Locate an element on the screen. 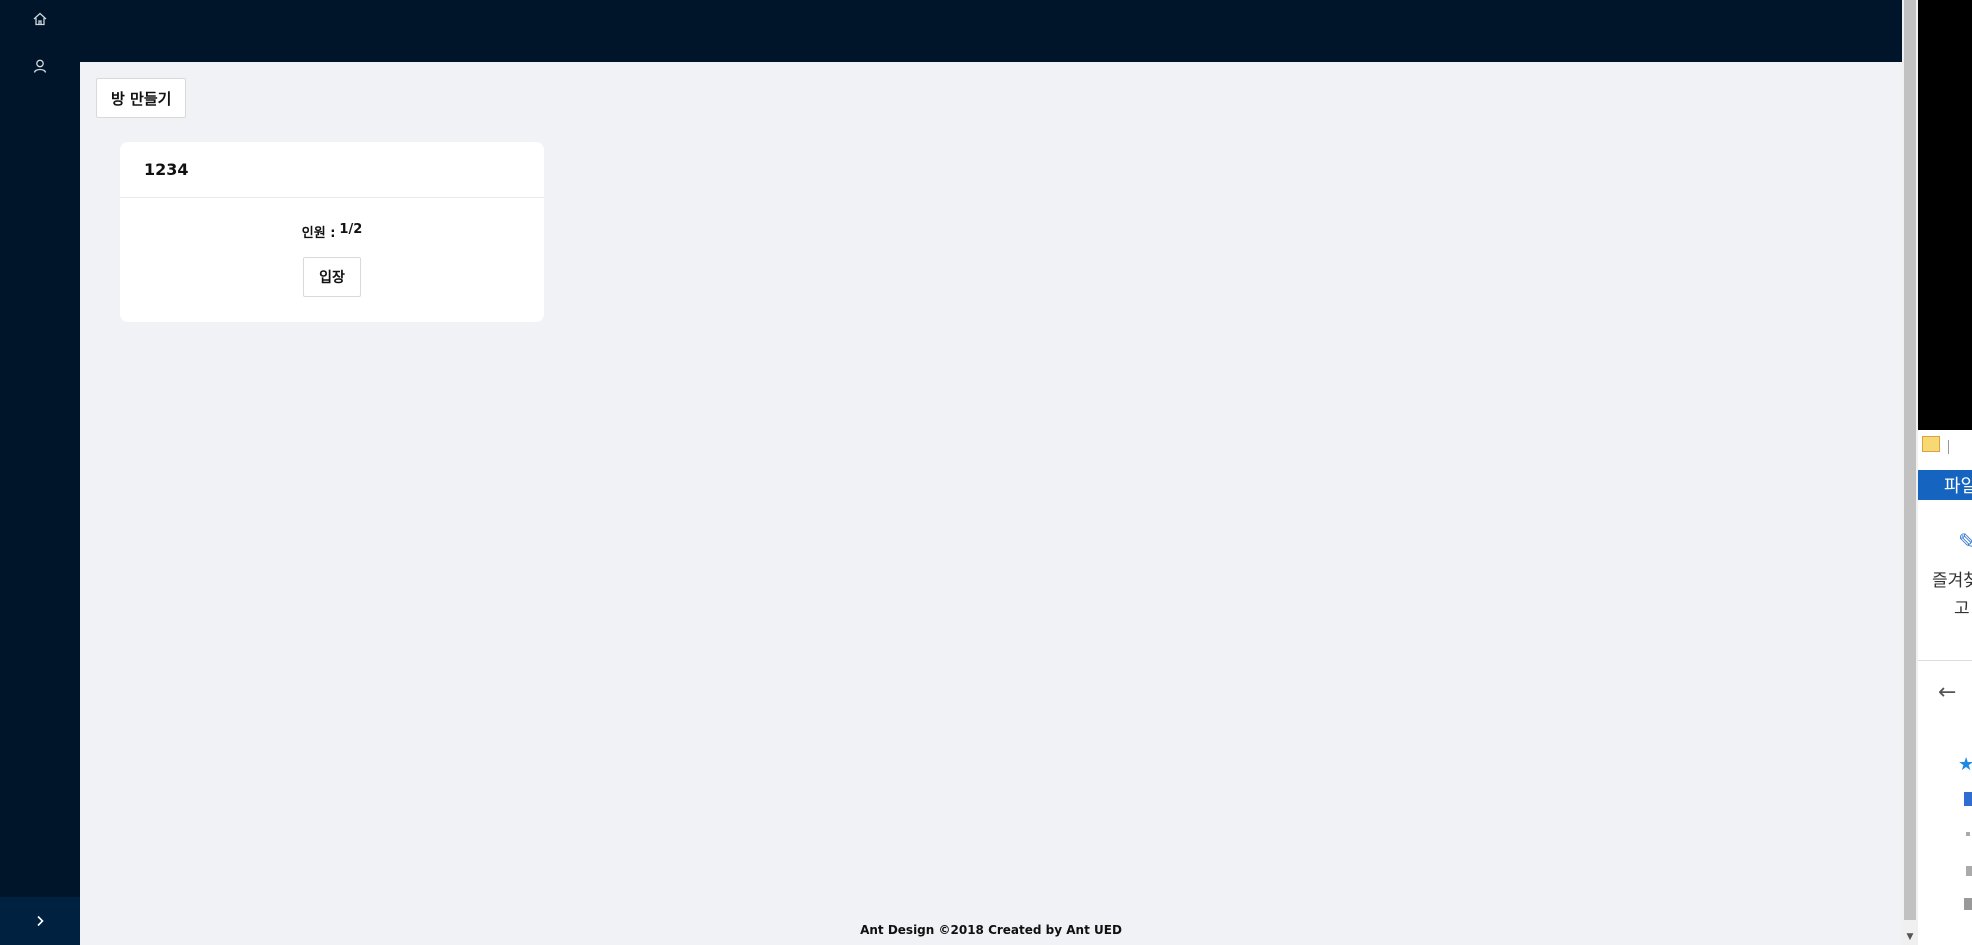 Image resolution: width=1972 pixels, height=945 pixels. sidebar-collapse-button is located at coordinates (40, 921).